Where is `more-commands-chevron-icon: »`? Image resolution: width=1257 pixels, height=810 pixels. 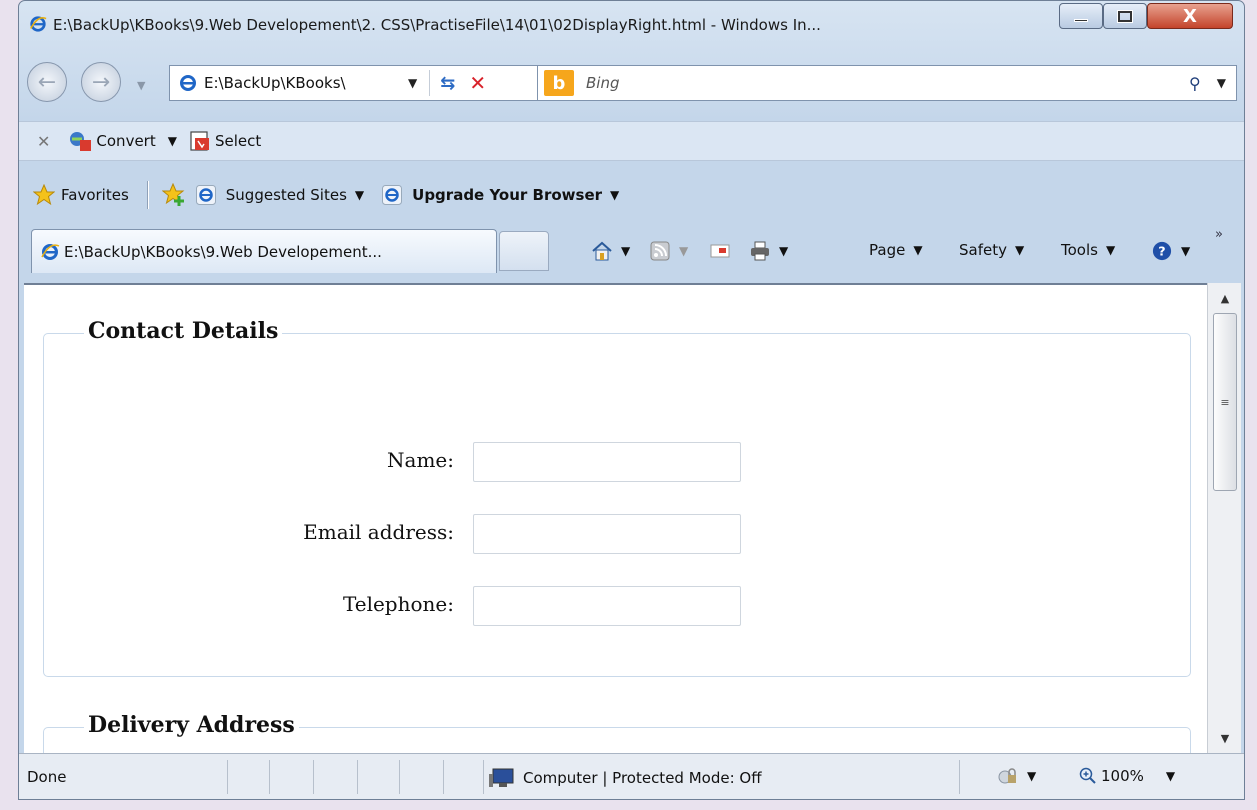
more-commands-chevron-icon: » is located at coordinates (1219, 234).